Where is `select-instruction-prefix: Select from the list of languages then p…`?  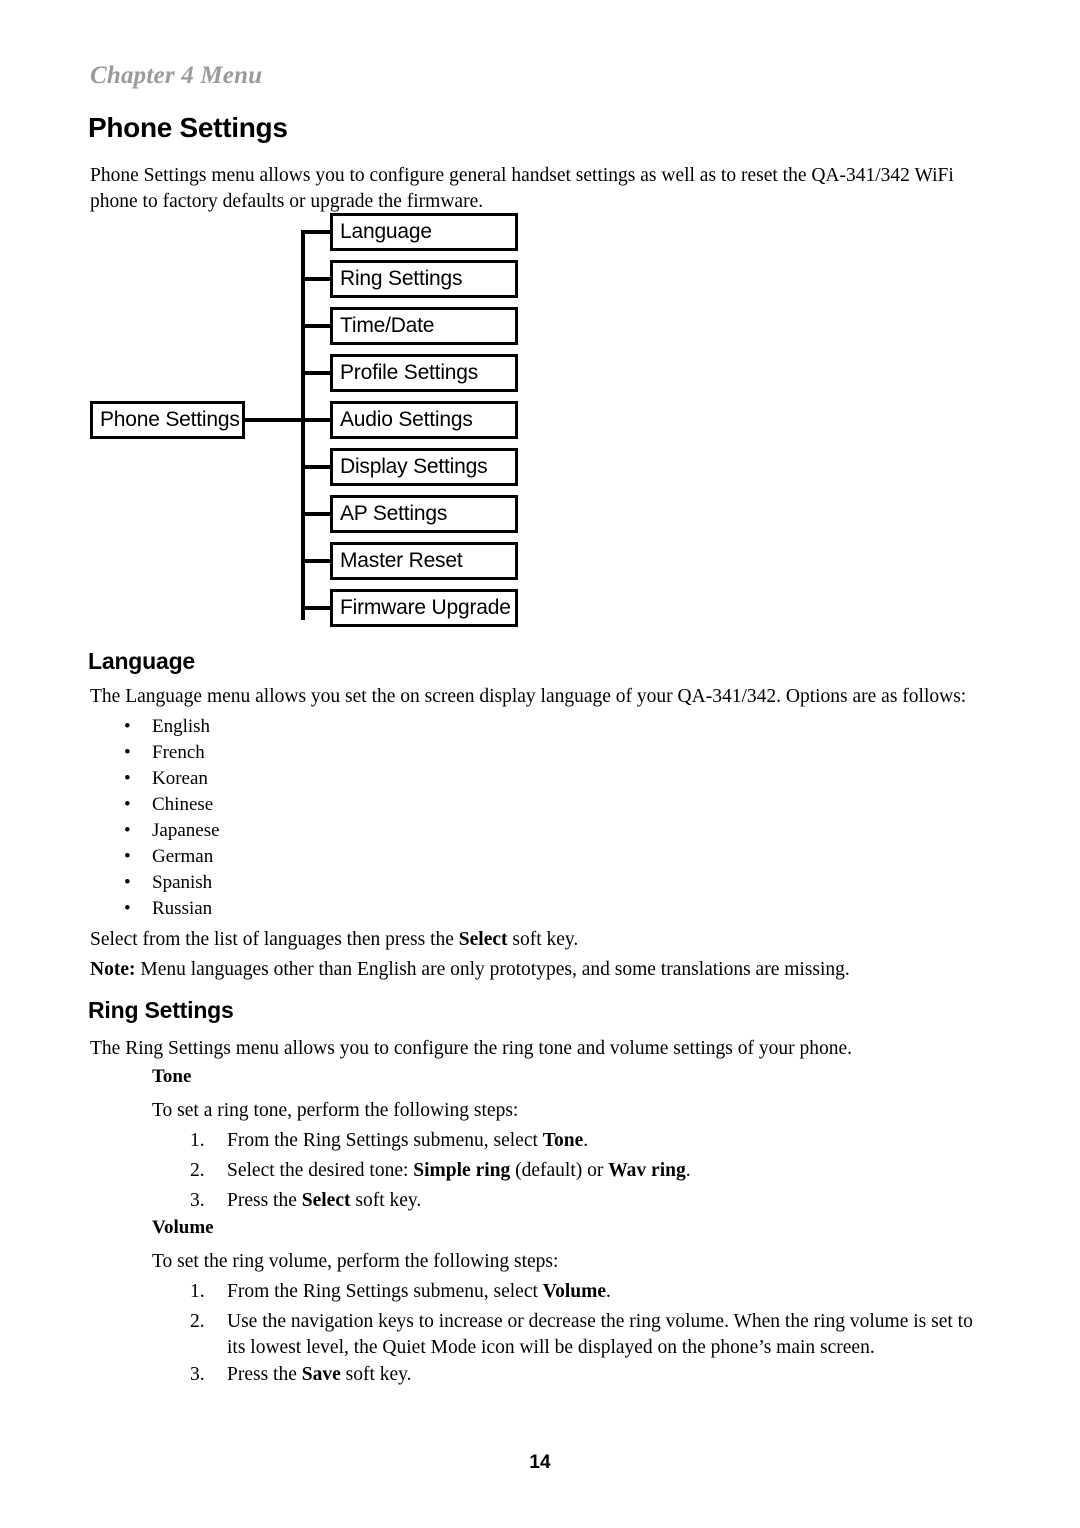
select-instruction-prefix: Select from the list of languages then p… is located at coordinates (274, 939).